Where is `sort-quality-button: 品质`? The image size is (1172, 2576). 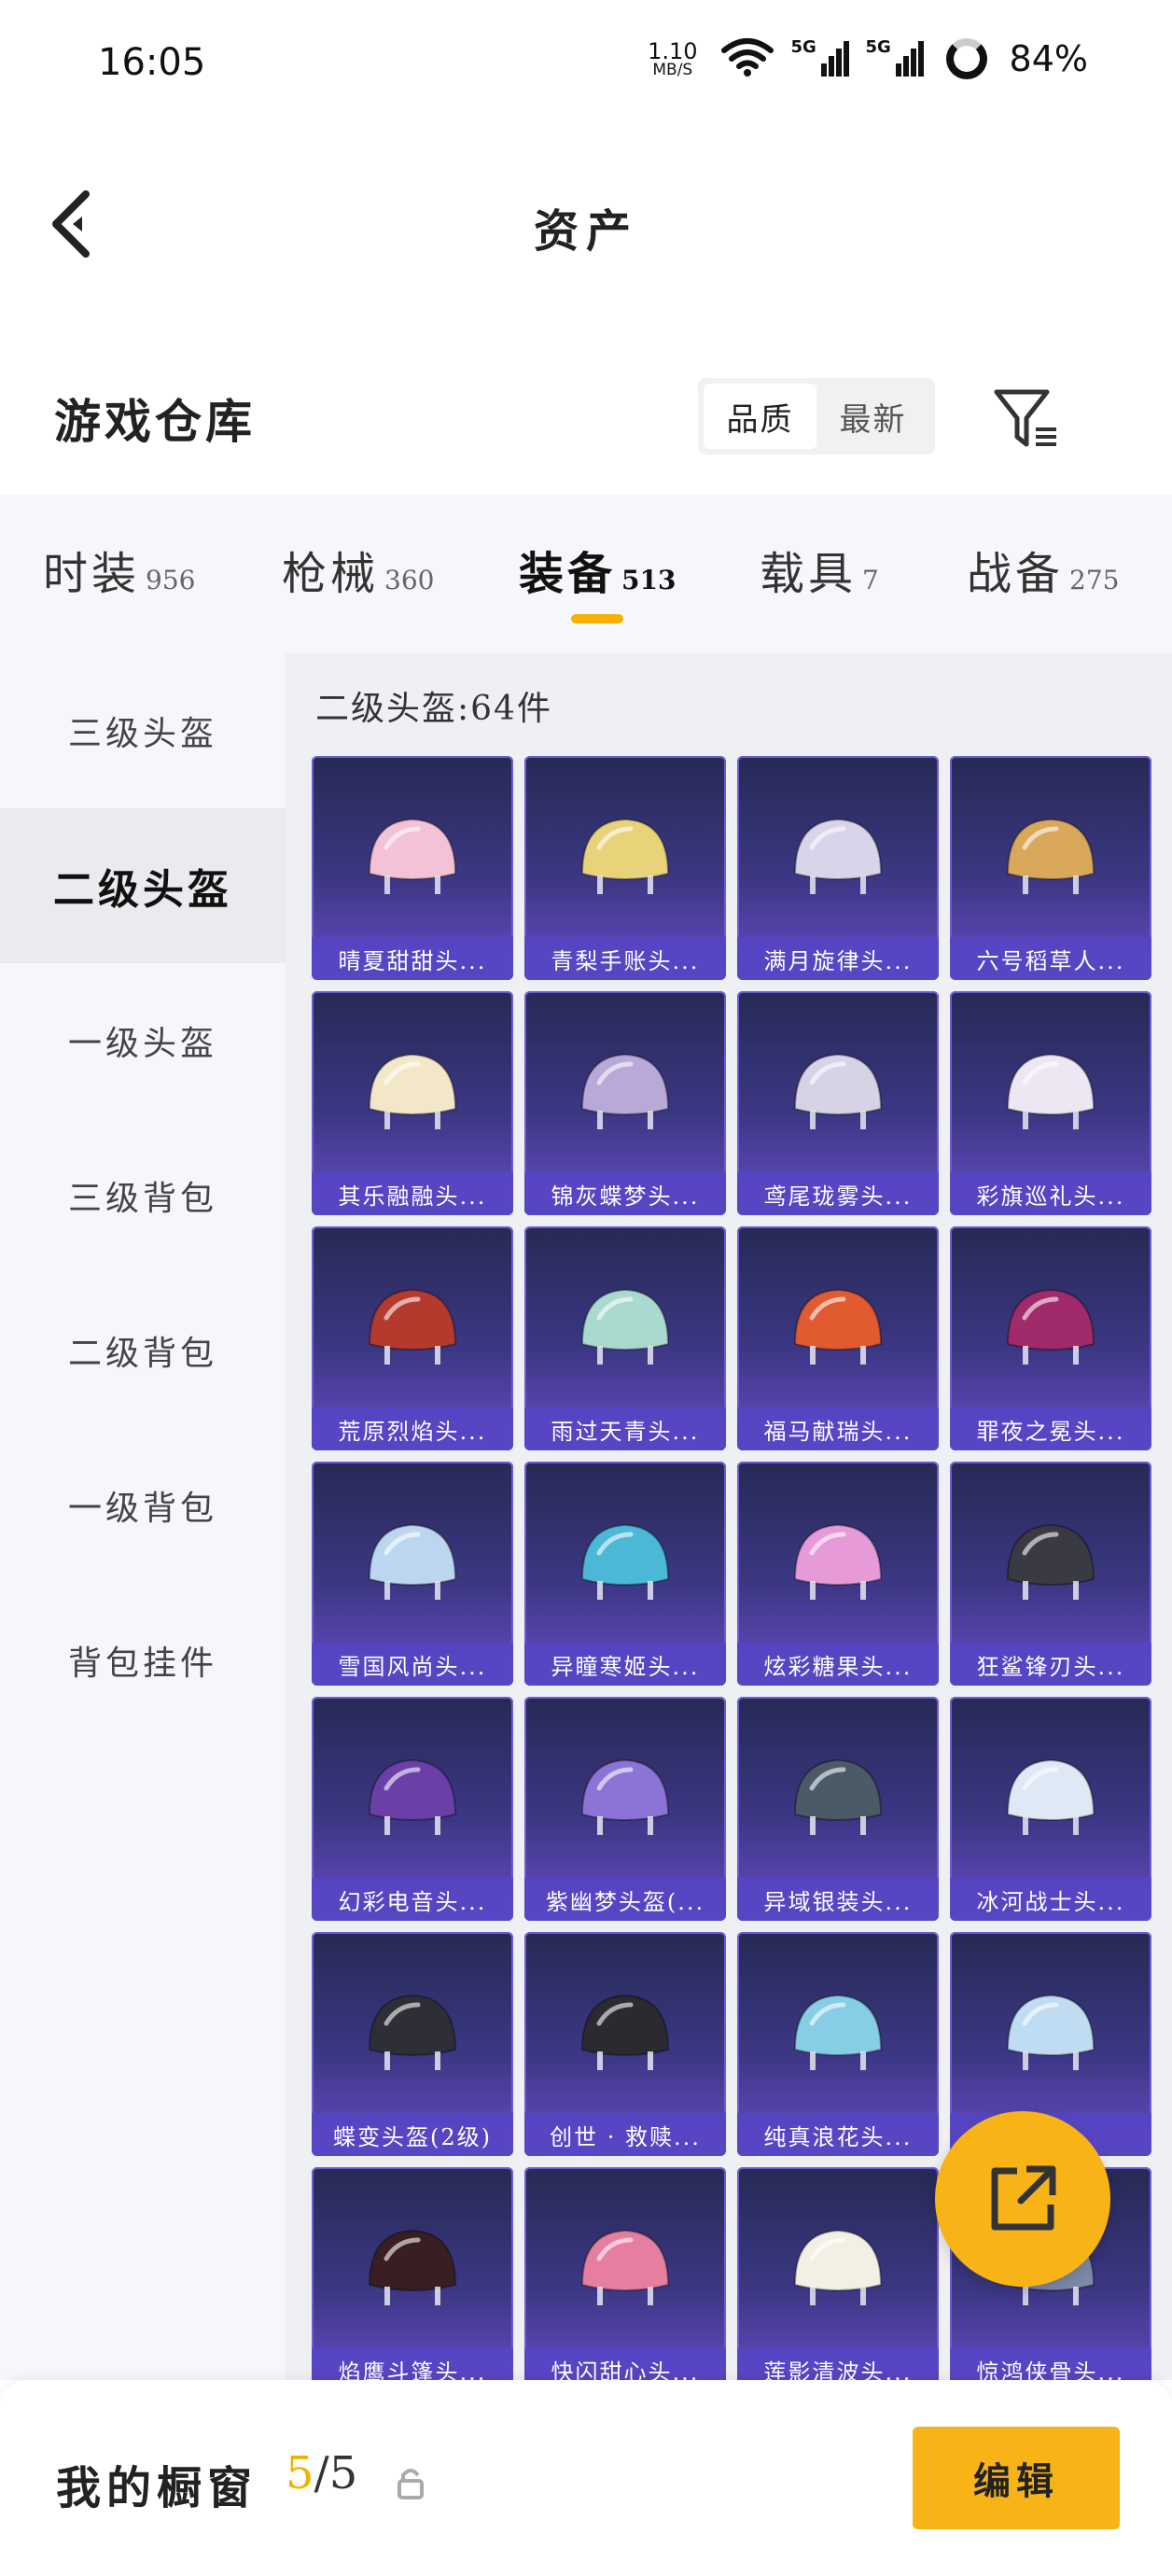
sort-quality-button: 品质 is located at coordinates (760, 416).